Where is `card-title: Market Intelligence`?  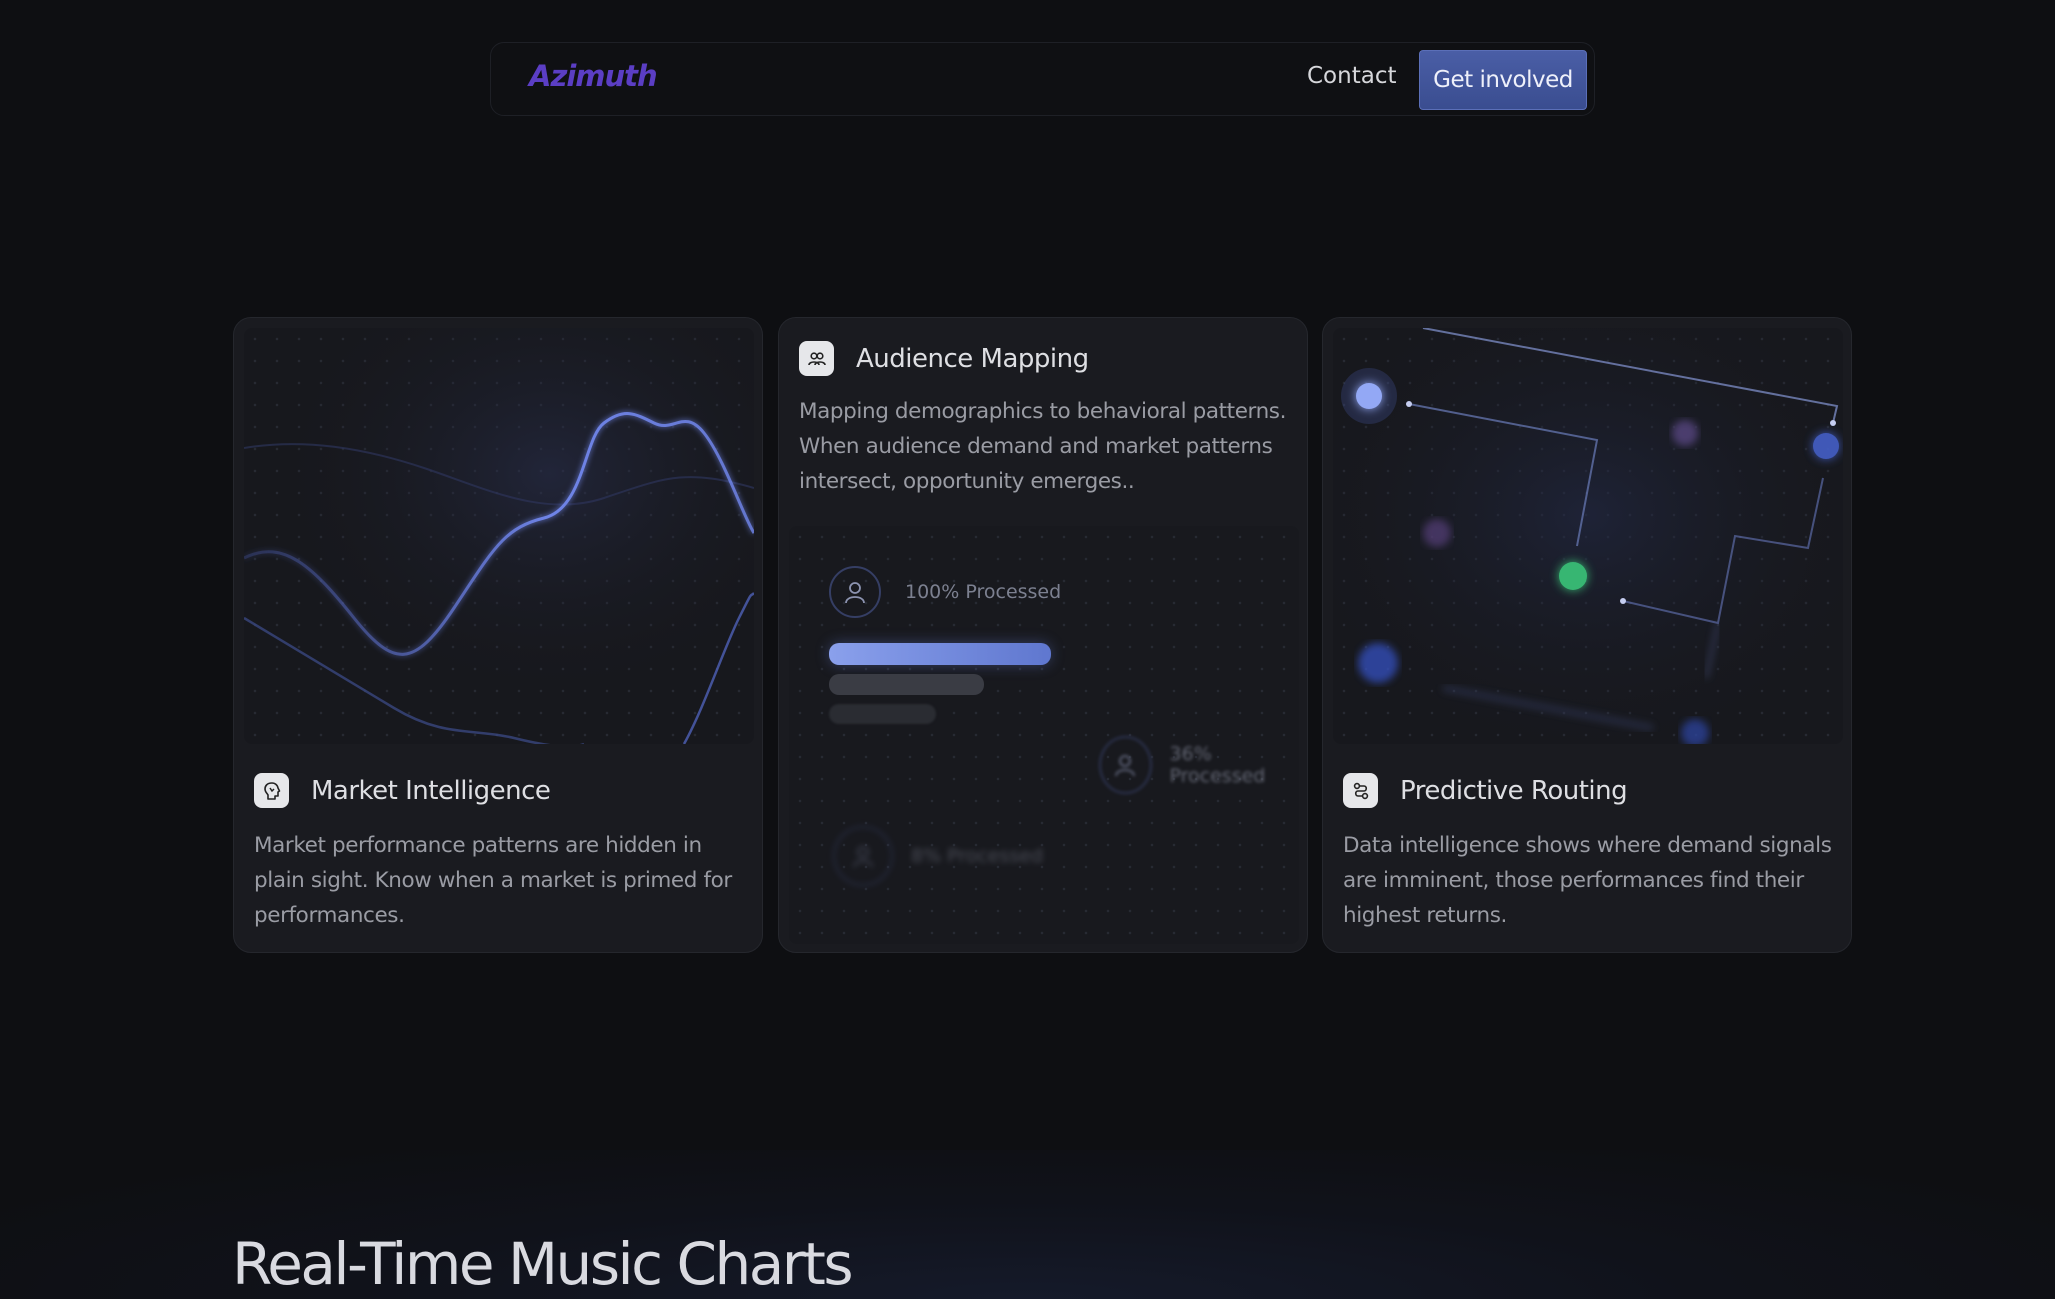
card-title: Market Intelligence is located at coordinates (431, 790).